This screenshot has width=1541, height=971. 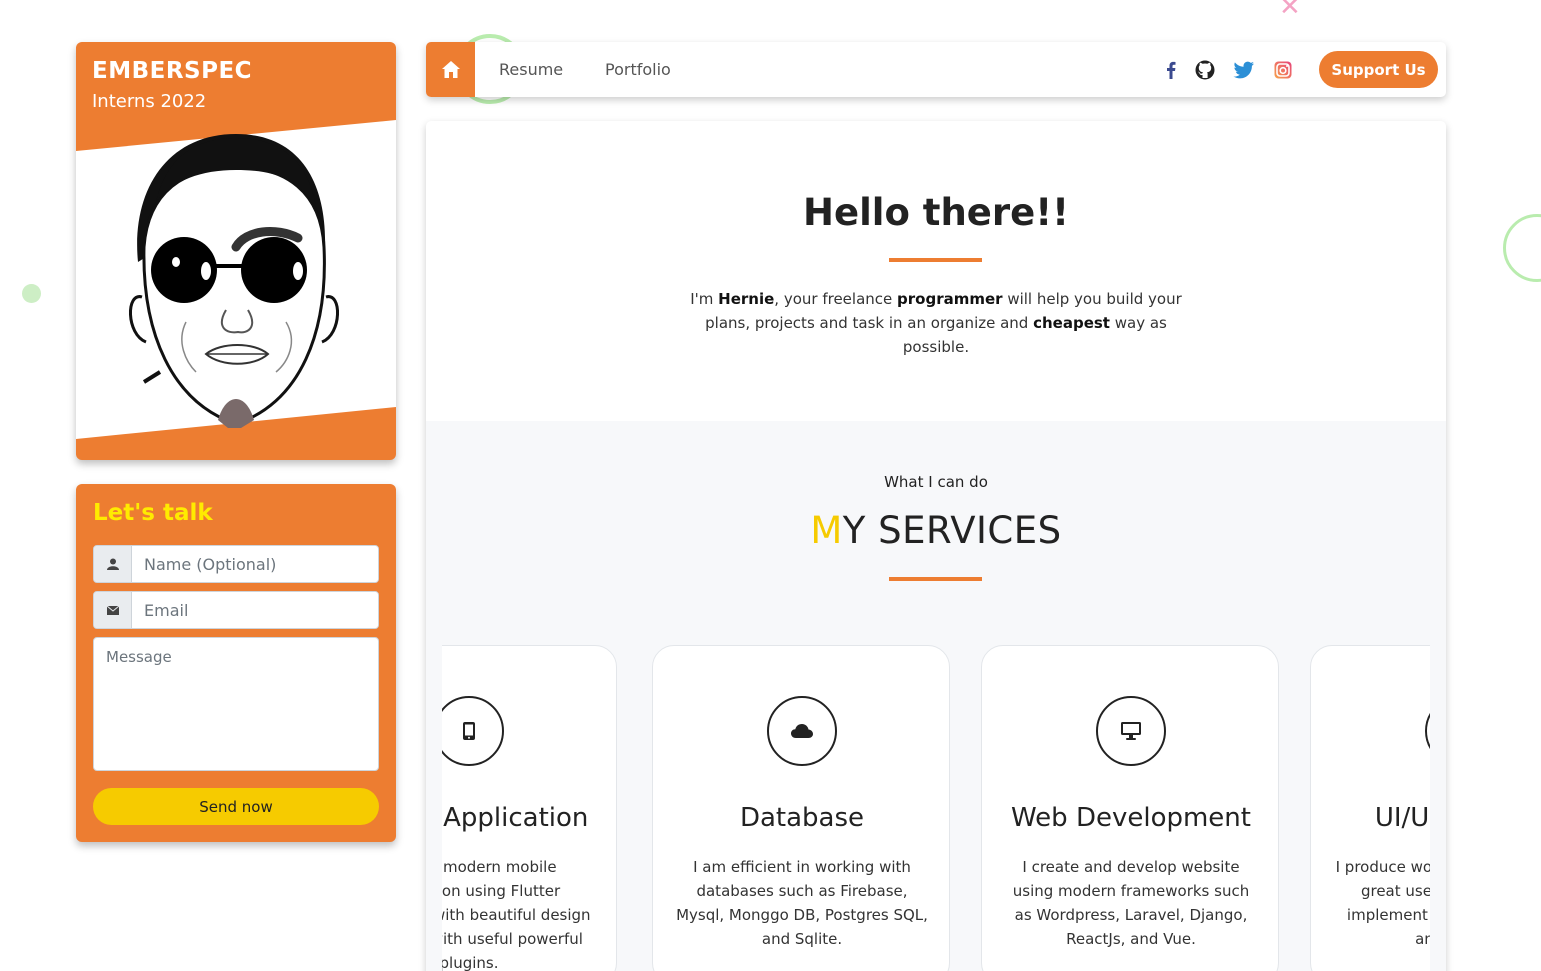 What do you see at coordinates (1244, 70) in the screenshot?
I see `twitter-icon` at bounding box center [1244, 70].